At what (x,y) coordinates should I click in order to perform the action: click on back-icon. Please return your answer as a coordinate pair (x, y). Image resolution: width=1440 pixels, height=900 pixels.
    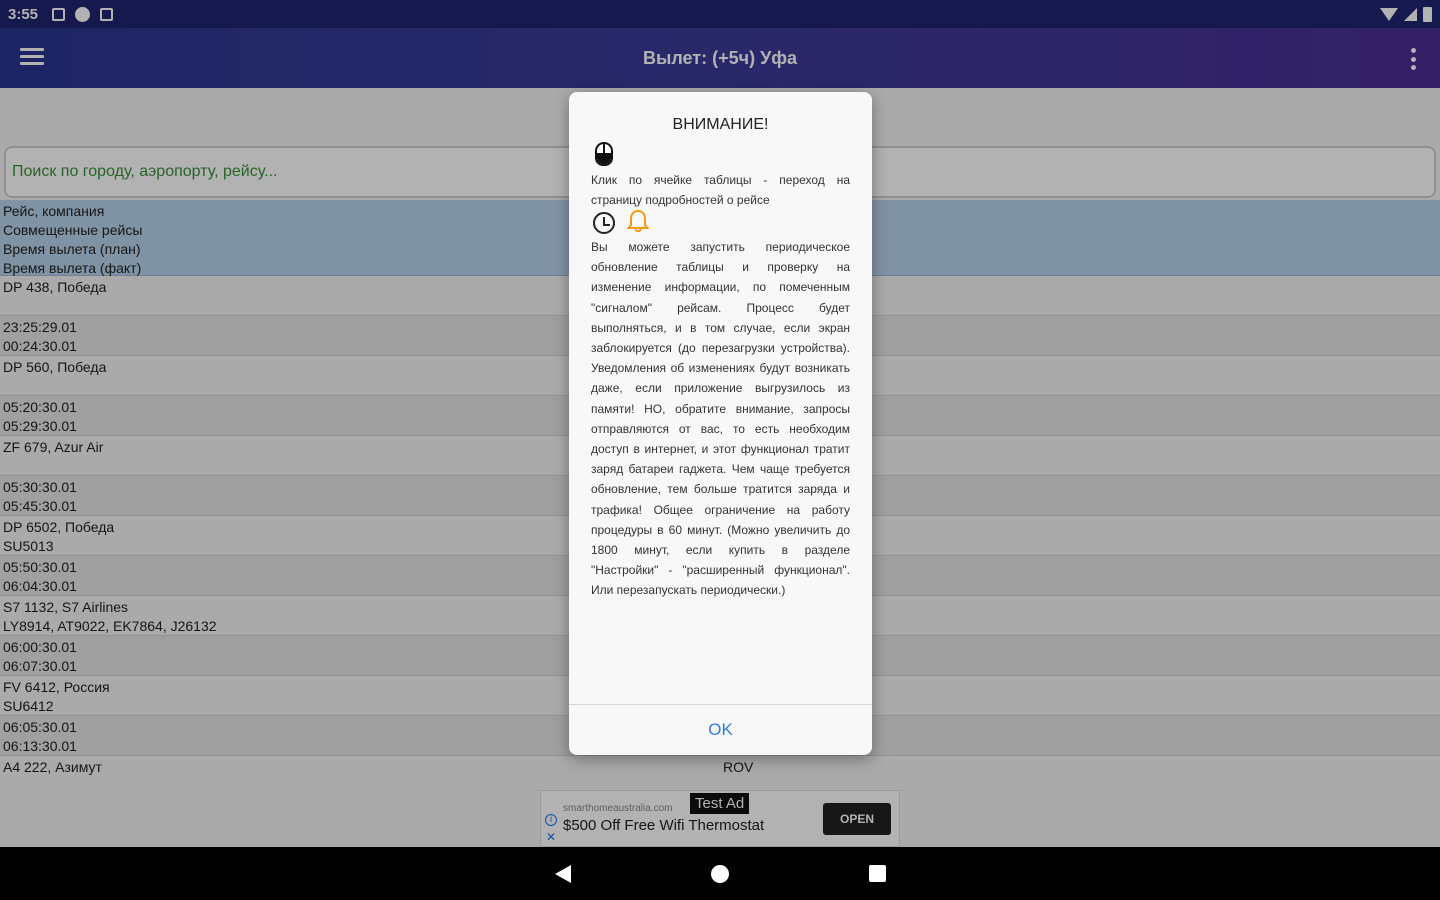
    Looking at the image, I should click on (562, 873).